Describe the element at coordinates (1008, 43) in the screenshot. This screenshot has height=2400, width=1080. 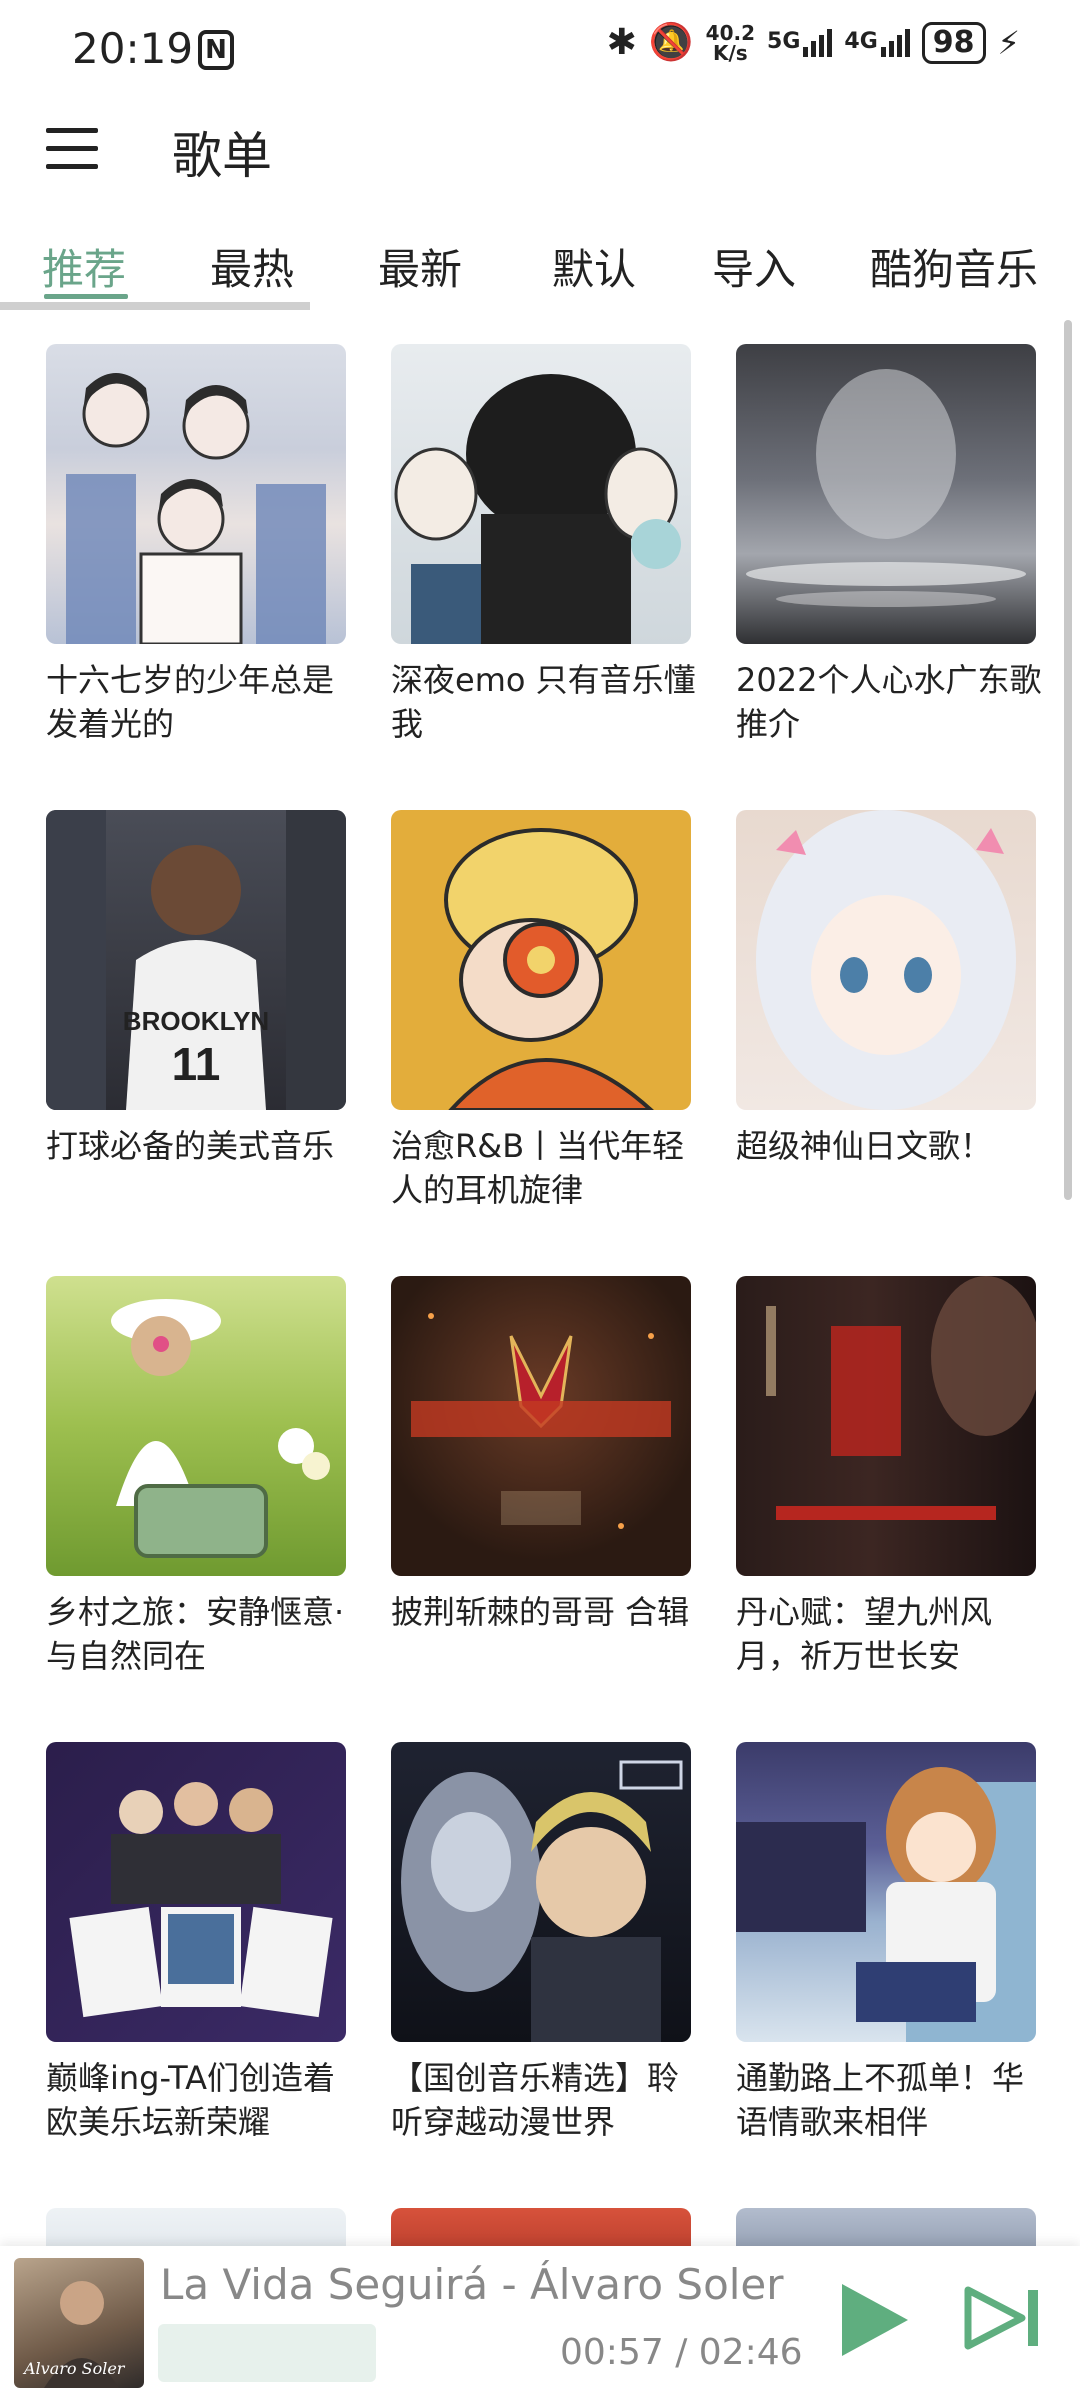
I see `charging-icon: ⚡` at that location.